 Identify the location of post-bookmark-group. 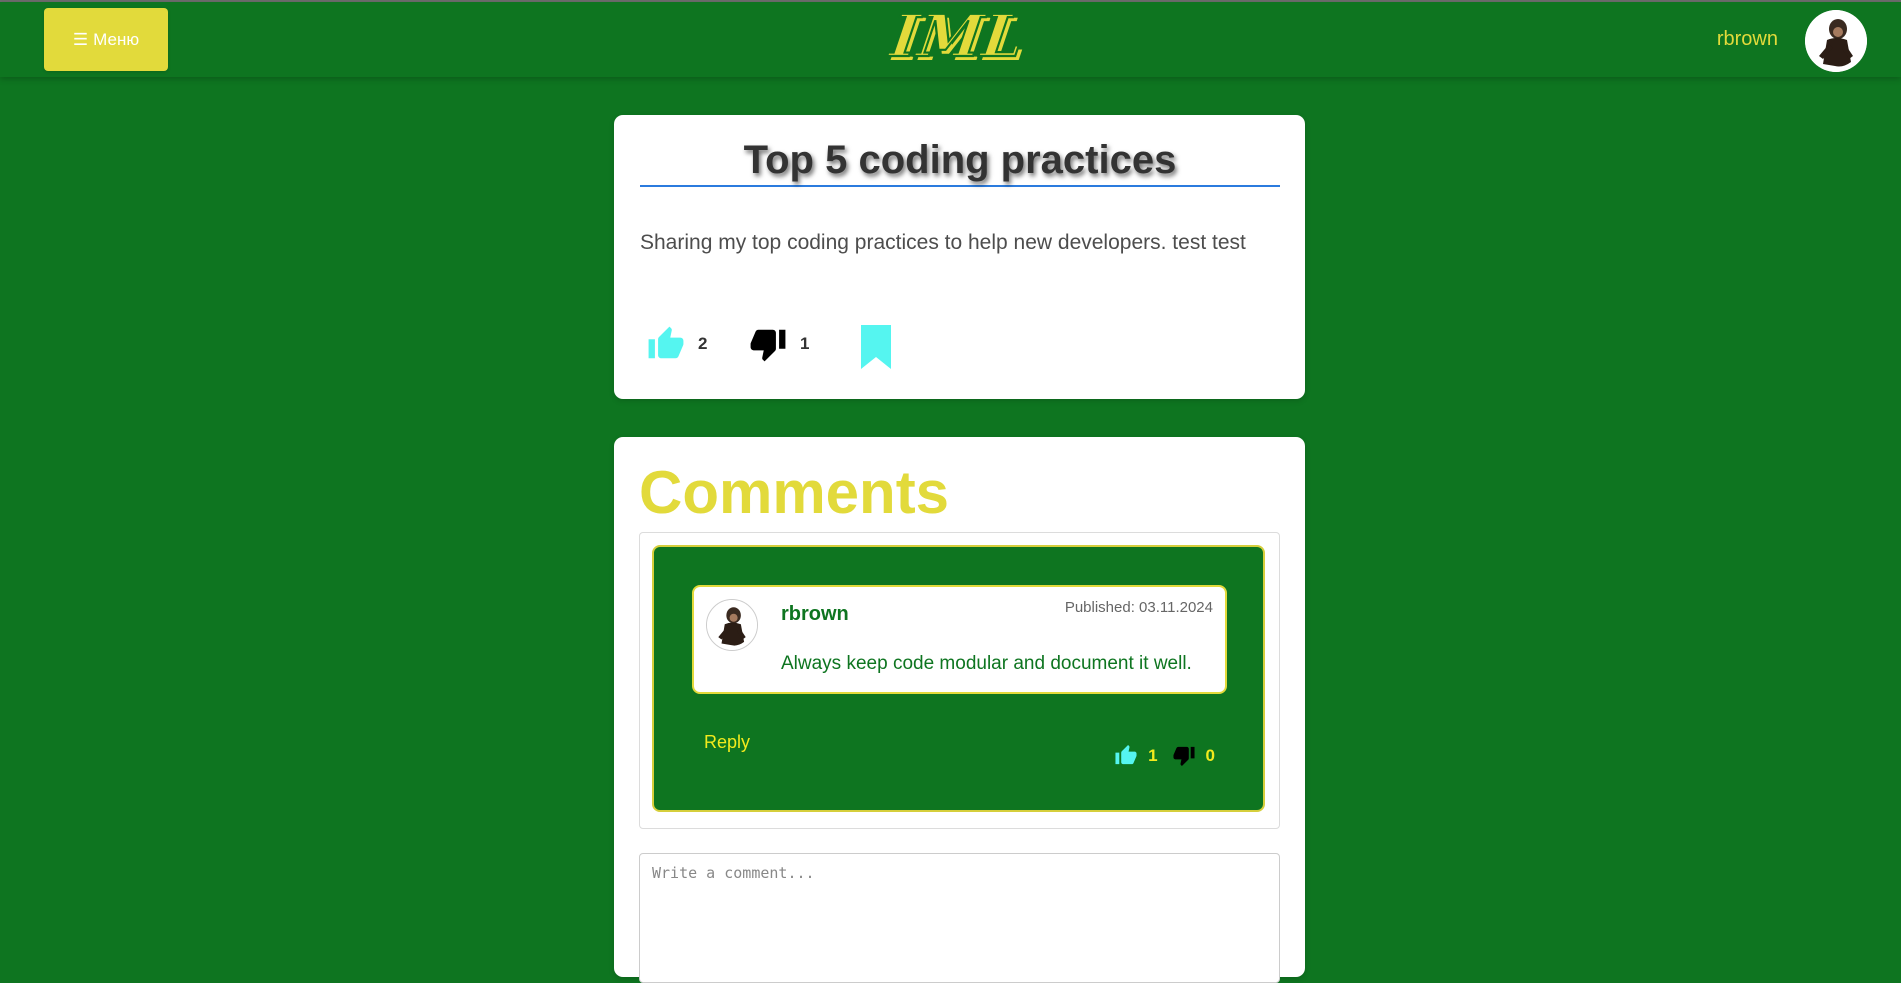
(876, 347).